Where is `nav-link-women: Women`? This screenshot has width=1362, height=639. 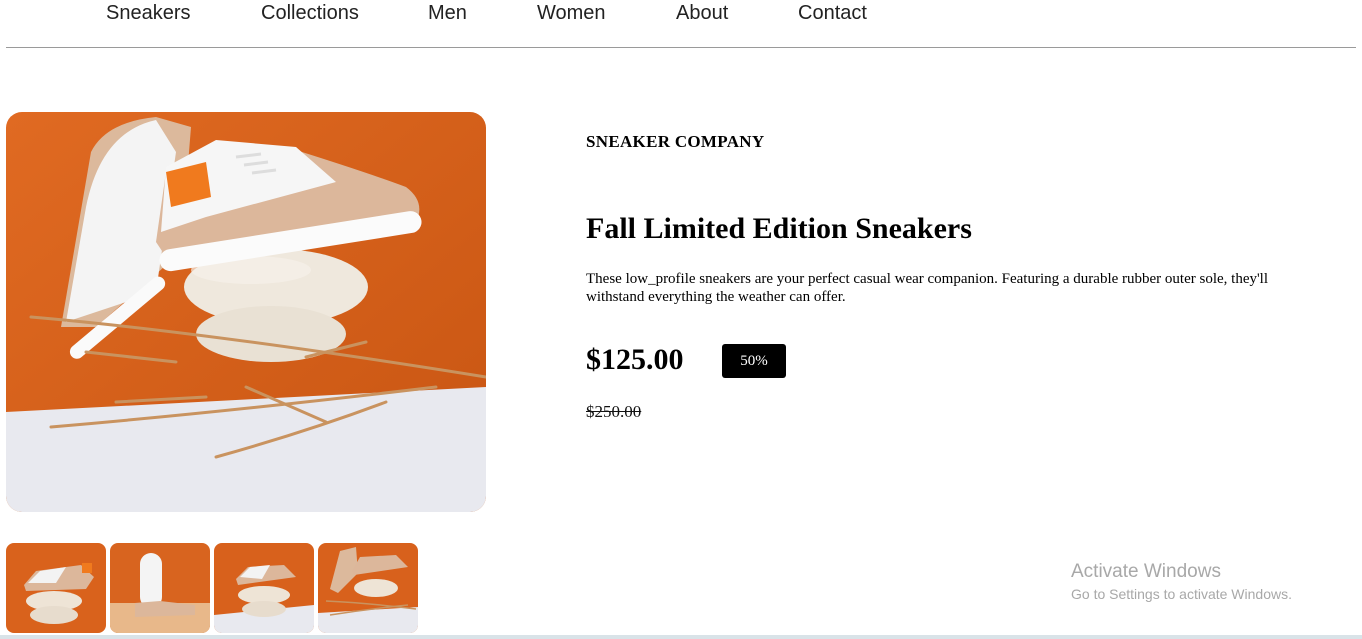
nav-link-women: Women is located at coordinates (571, 13).